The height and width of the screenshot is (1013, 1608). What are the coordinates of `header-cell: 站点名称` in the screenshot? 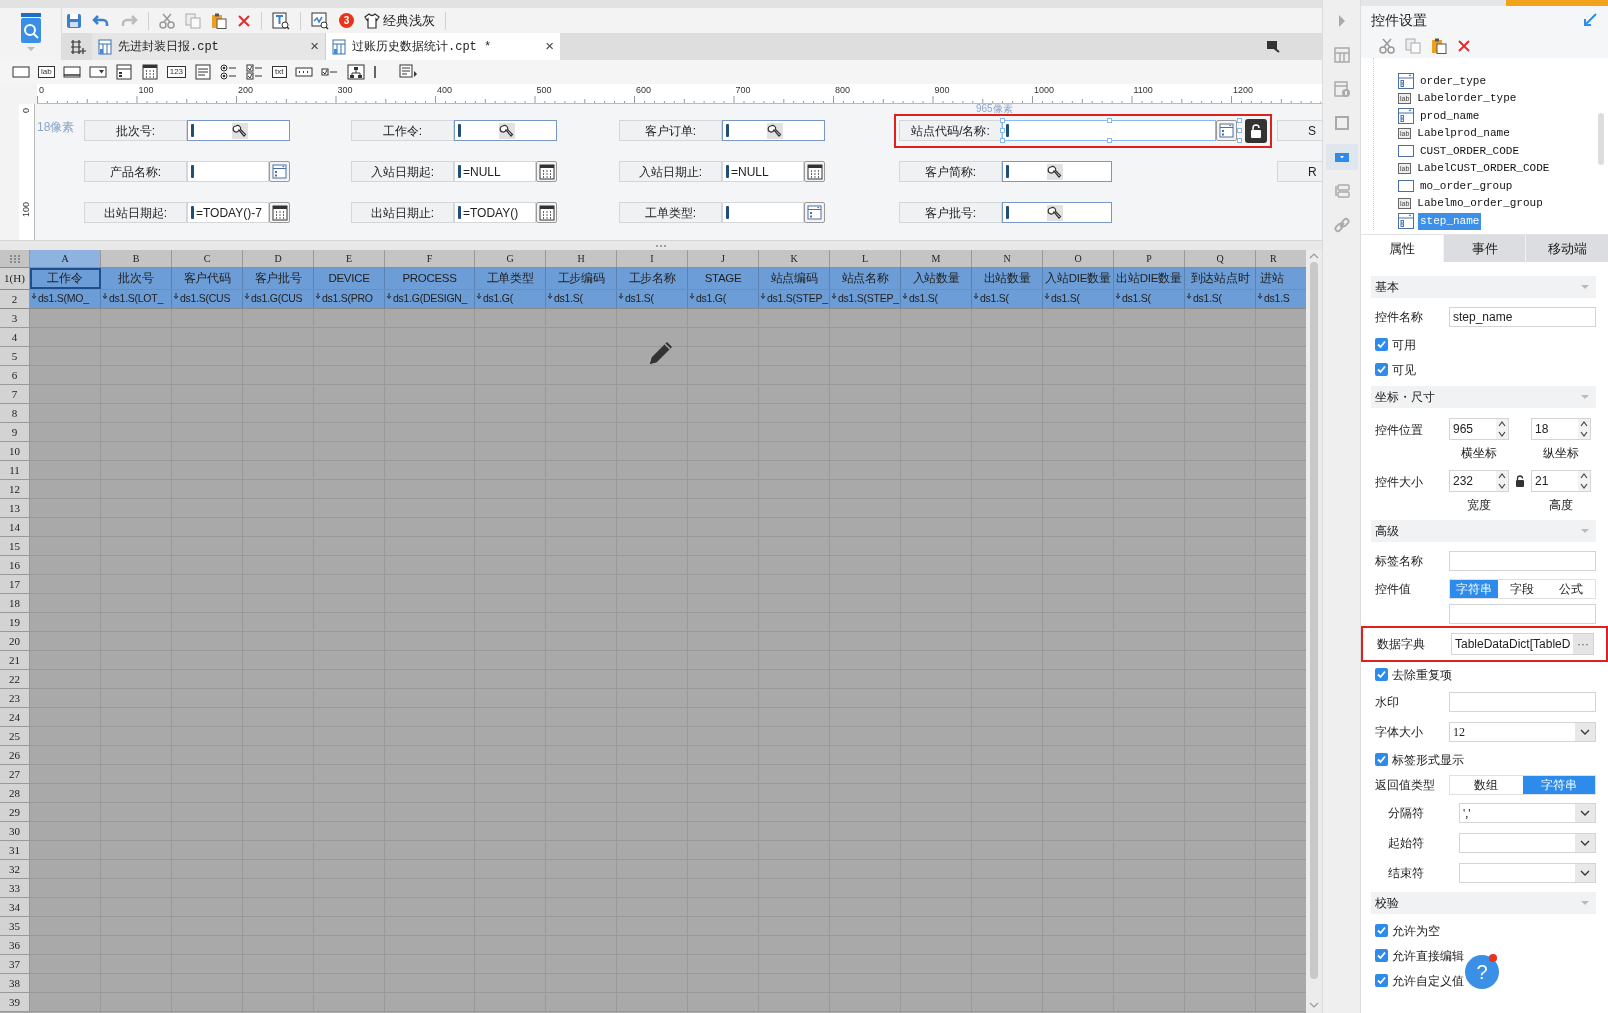 It's located at (865, 278).